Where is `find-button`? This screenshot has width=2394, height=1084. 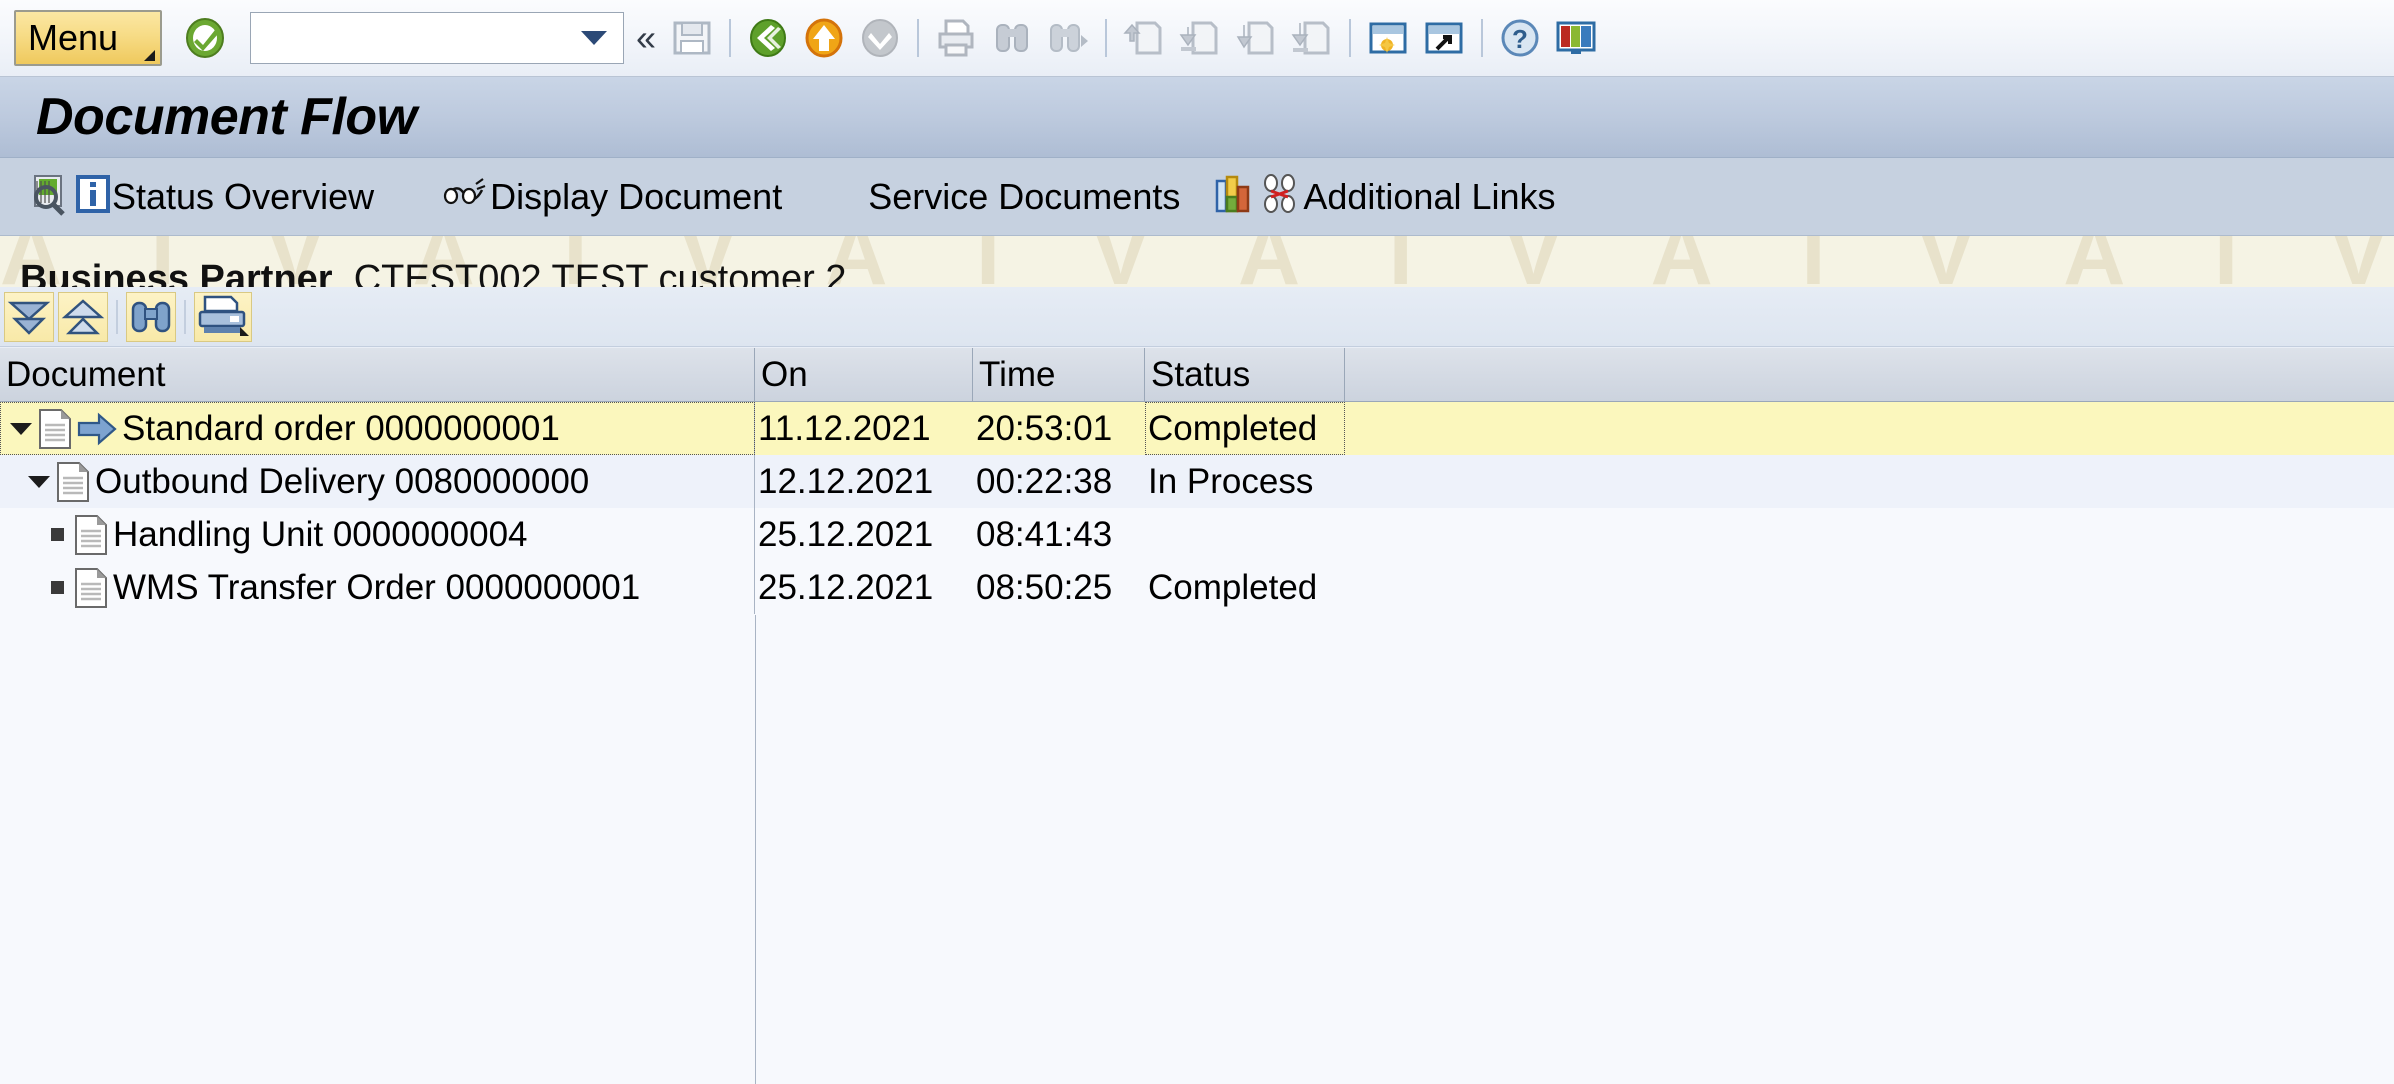 find-button is located at coordinates (151, 316).